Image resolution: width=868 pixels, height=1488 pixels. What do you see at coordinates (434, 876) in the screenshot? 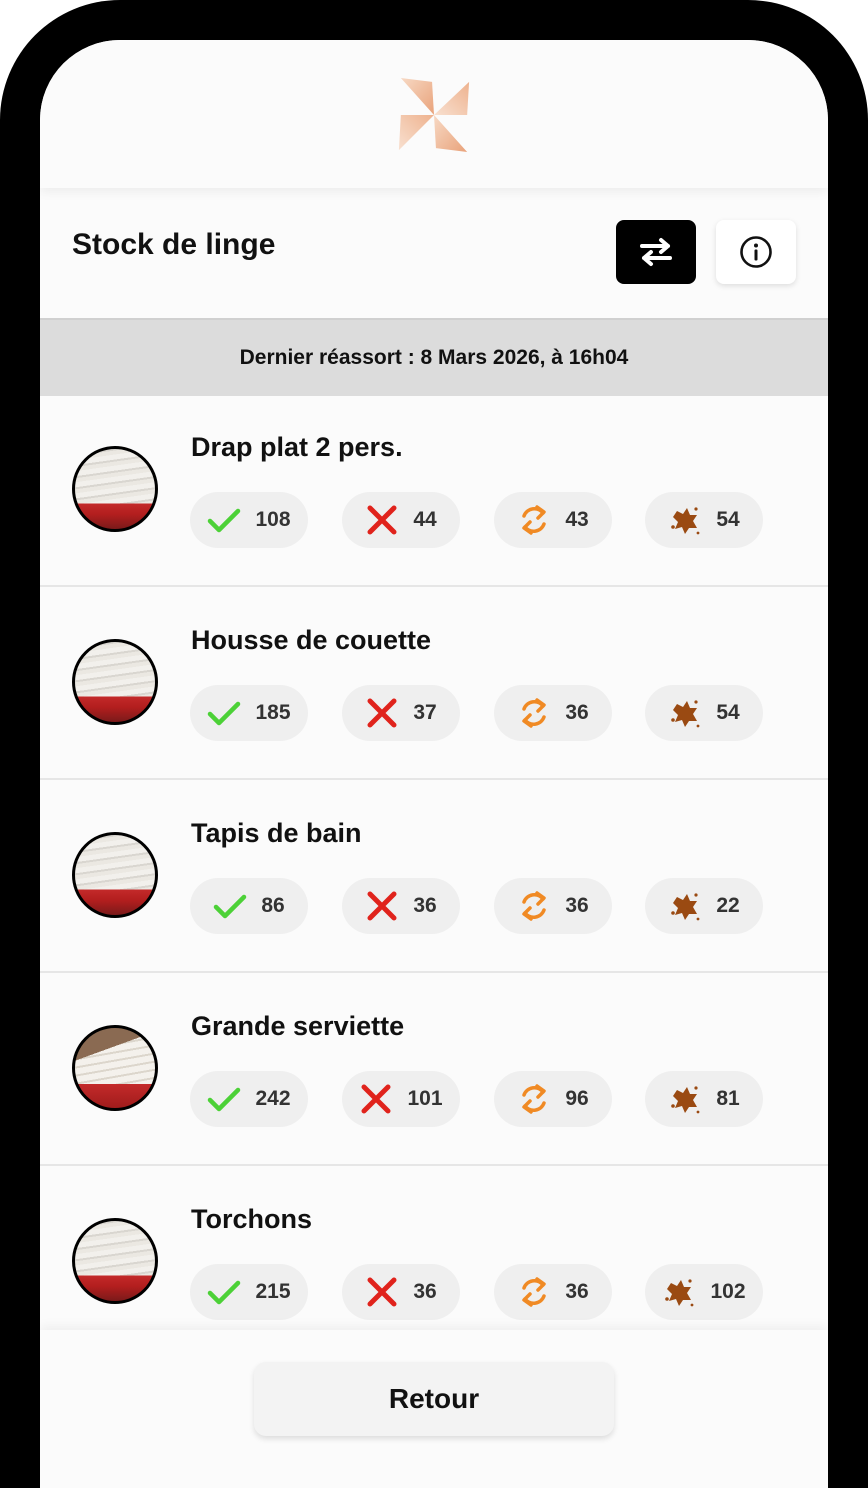
I see `list-item: Tapis de bain 86 36 36 22` at bounding box center [434, 876].